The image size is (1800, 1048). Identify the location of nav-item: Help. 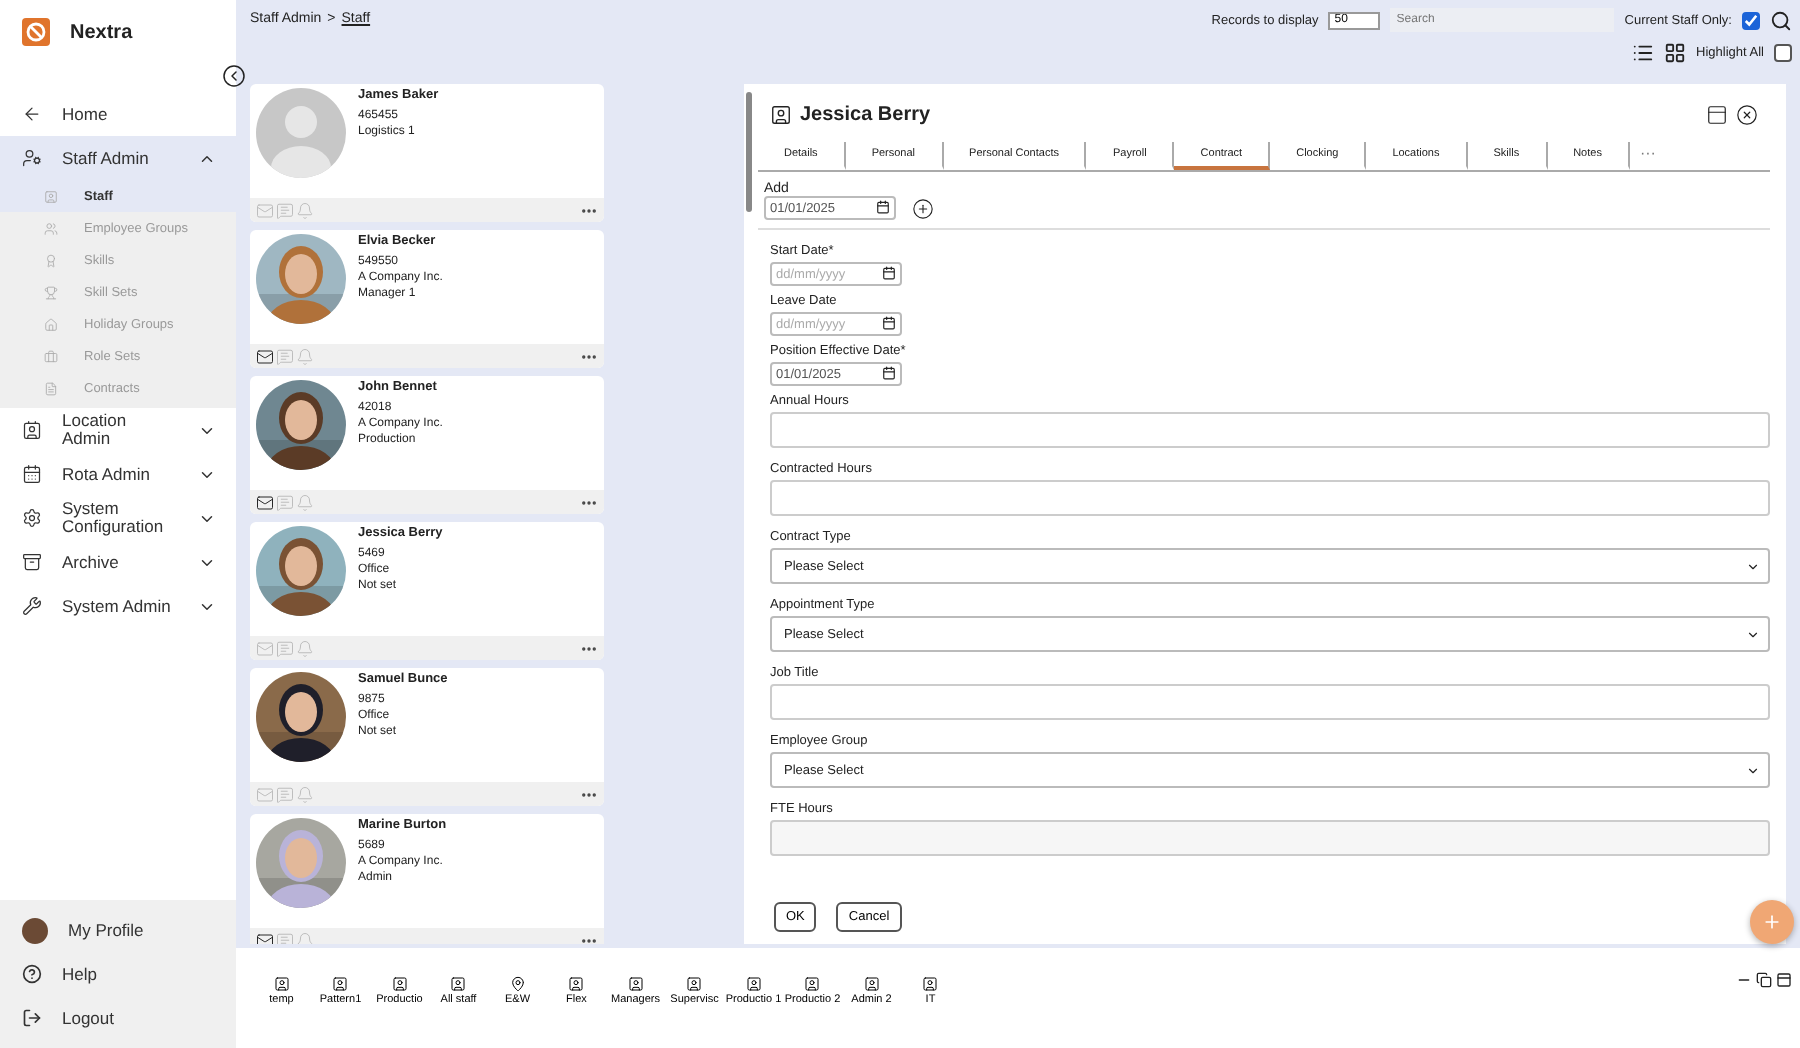
(118, 974).